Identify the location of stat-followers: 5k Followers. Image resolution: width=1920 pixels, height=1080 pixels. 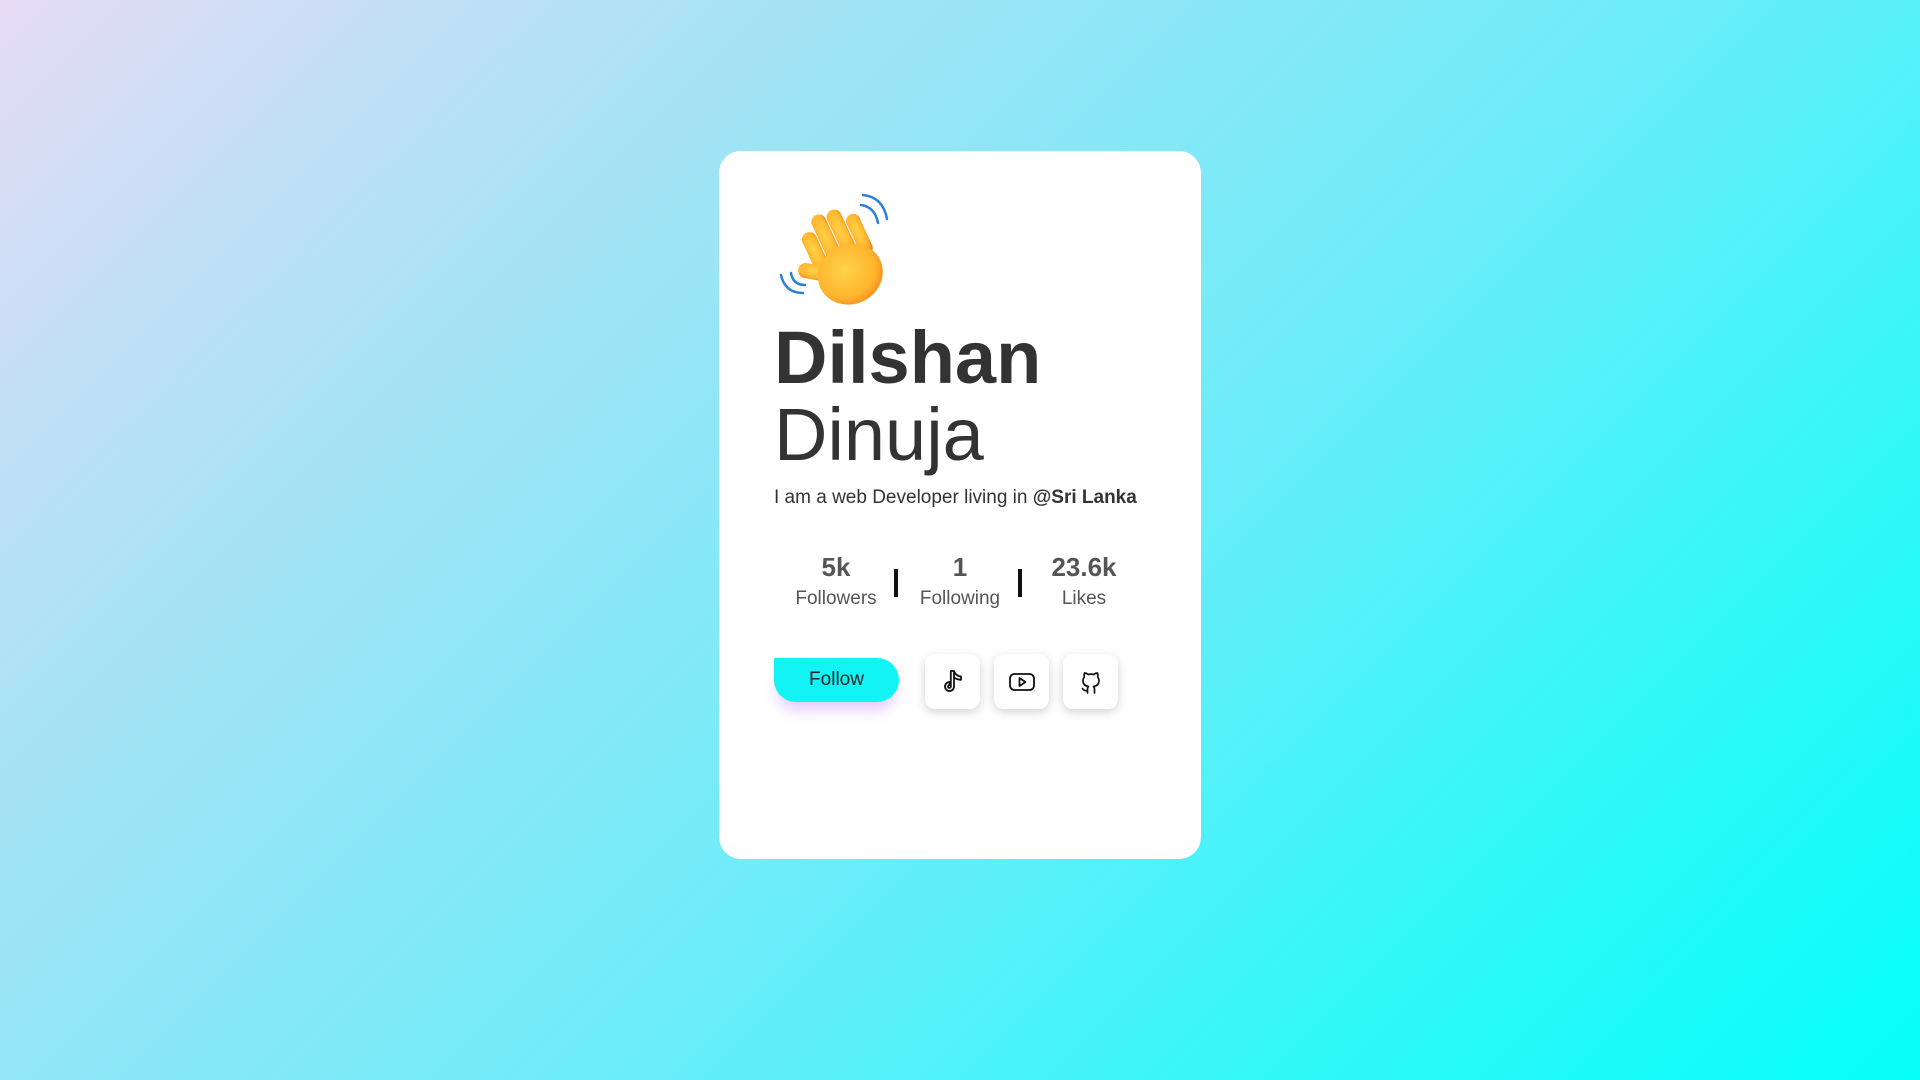
(836, 581).